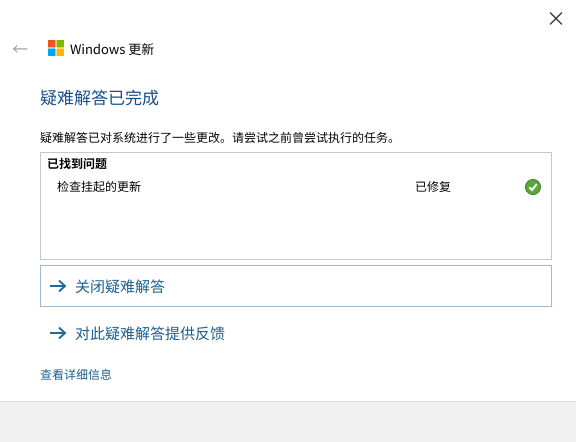 The image size is (576, 442). What do you see at coordinates (112, 48) in the screenshot?
I see `window-title: Windows 更新` at bounding box center [112, 48].